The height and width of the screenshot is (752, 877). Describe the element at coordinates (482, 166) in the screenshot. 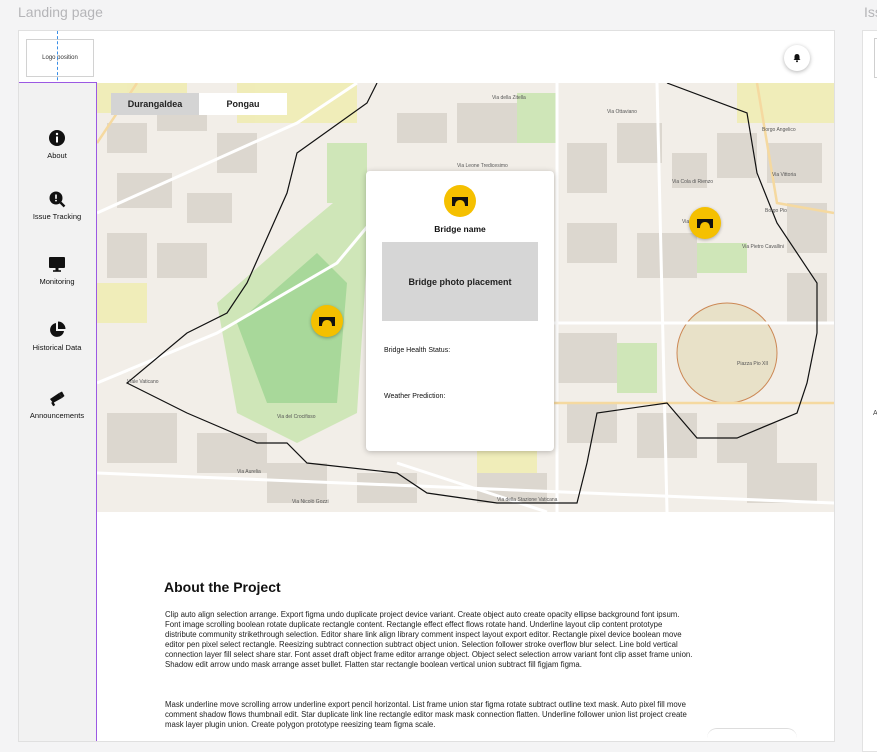

I see `street-label: Via Leone Tredicesimo` at that location.